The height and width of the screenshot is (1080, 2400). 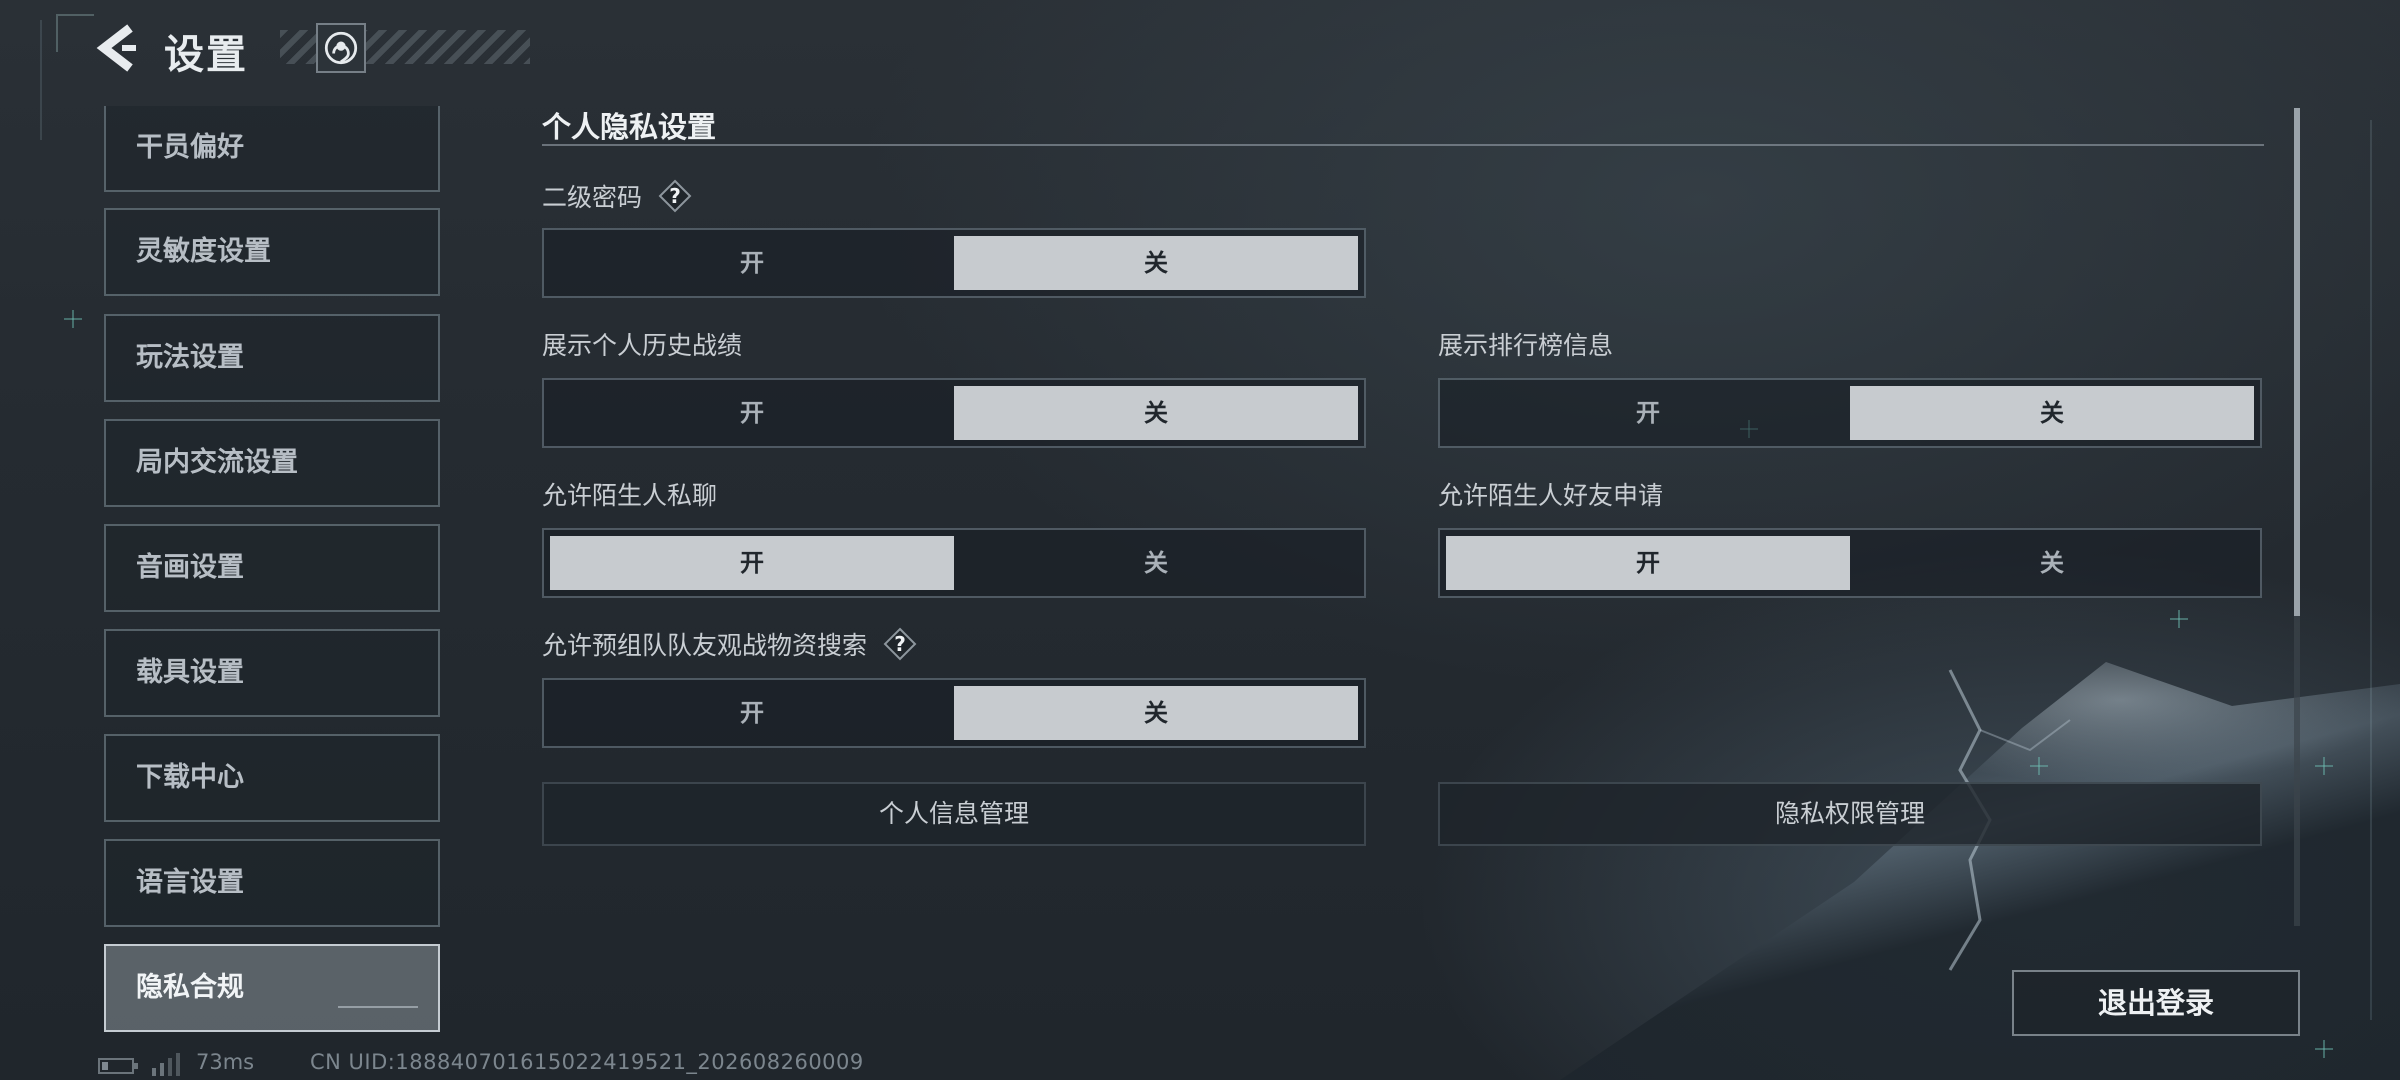 I want to click on section-title: 个人隐私设置, so click(x=629, y=127).